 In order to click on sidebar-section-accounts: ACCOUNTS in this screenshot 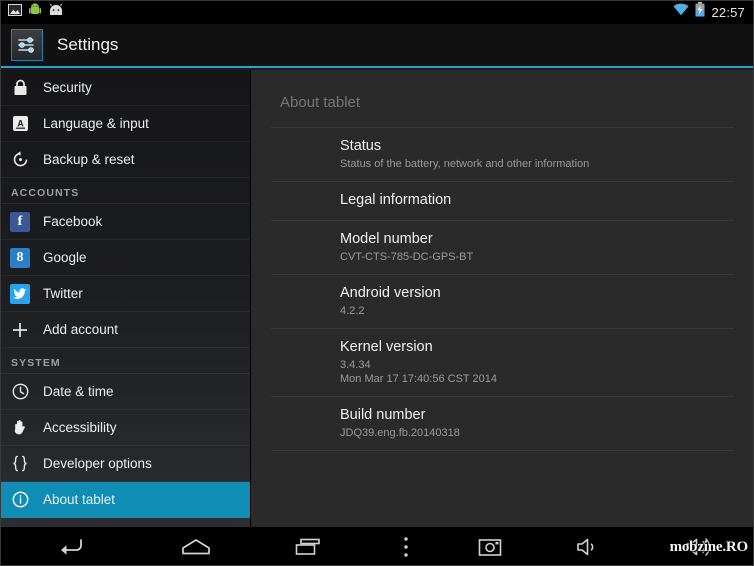, I will do `click(125, 191)`.